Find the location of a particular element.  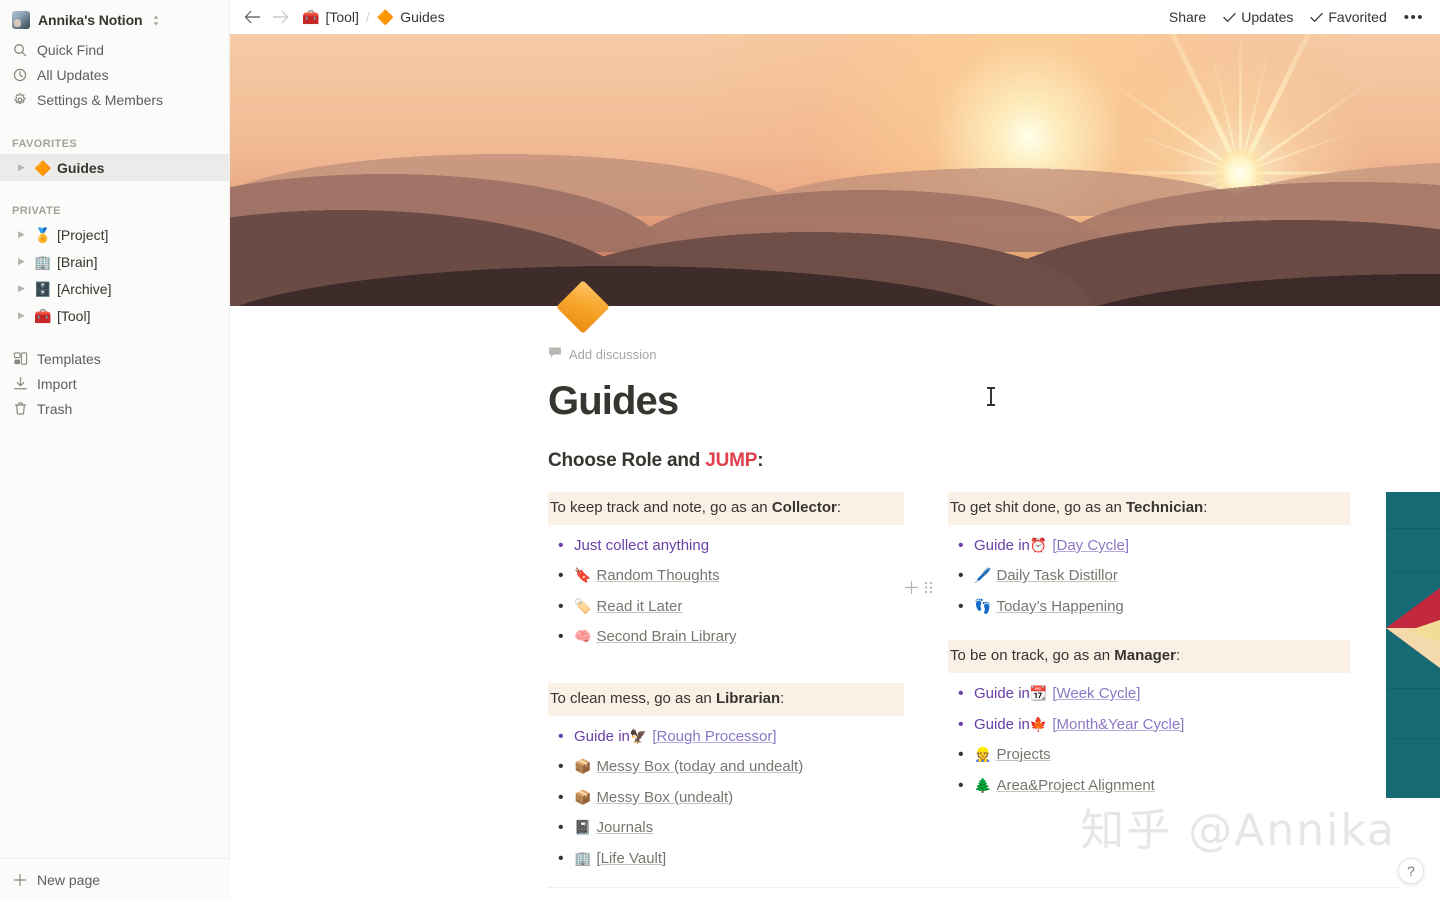

list-item: 📦 Messy Box (today and undealt) is located at coordinates (726, 767).